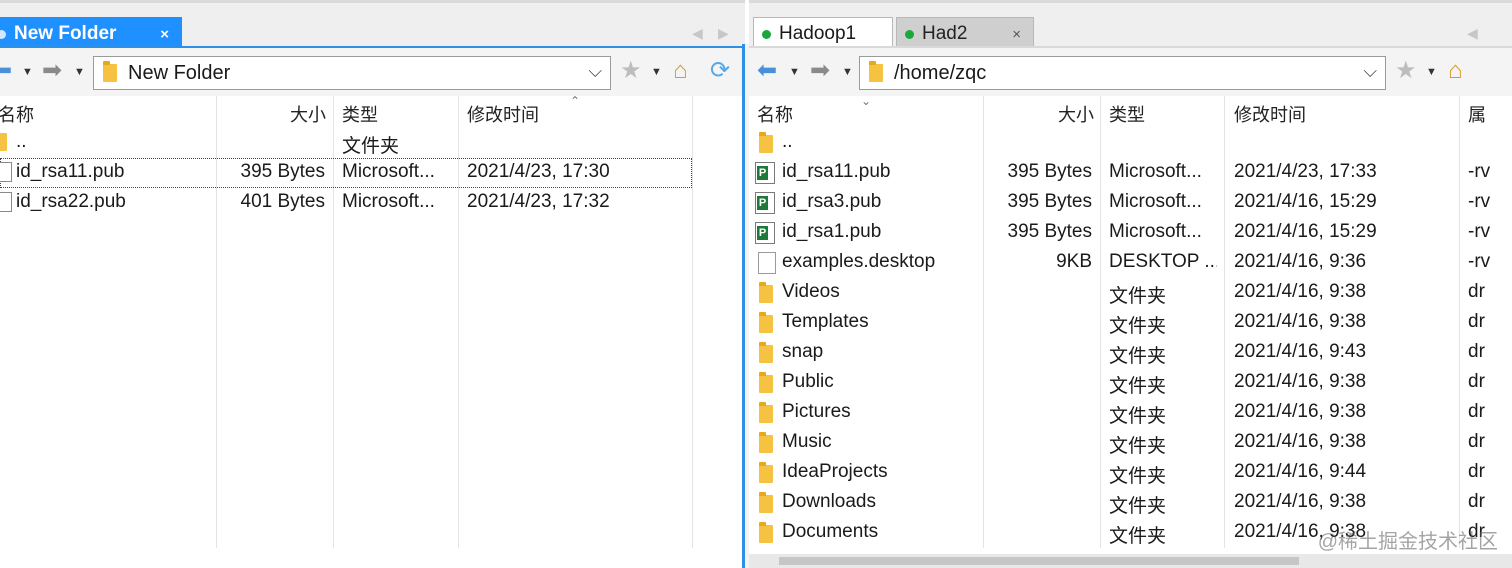  I want to click on file-icon, so click(767, 263).